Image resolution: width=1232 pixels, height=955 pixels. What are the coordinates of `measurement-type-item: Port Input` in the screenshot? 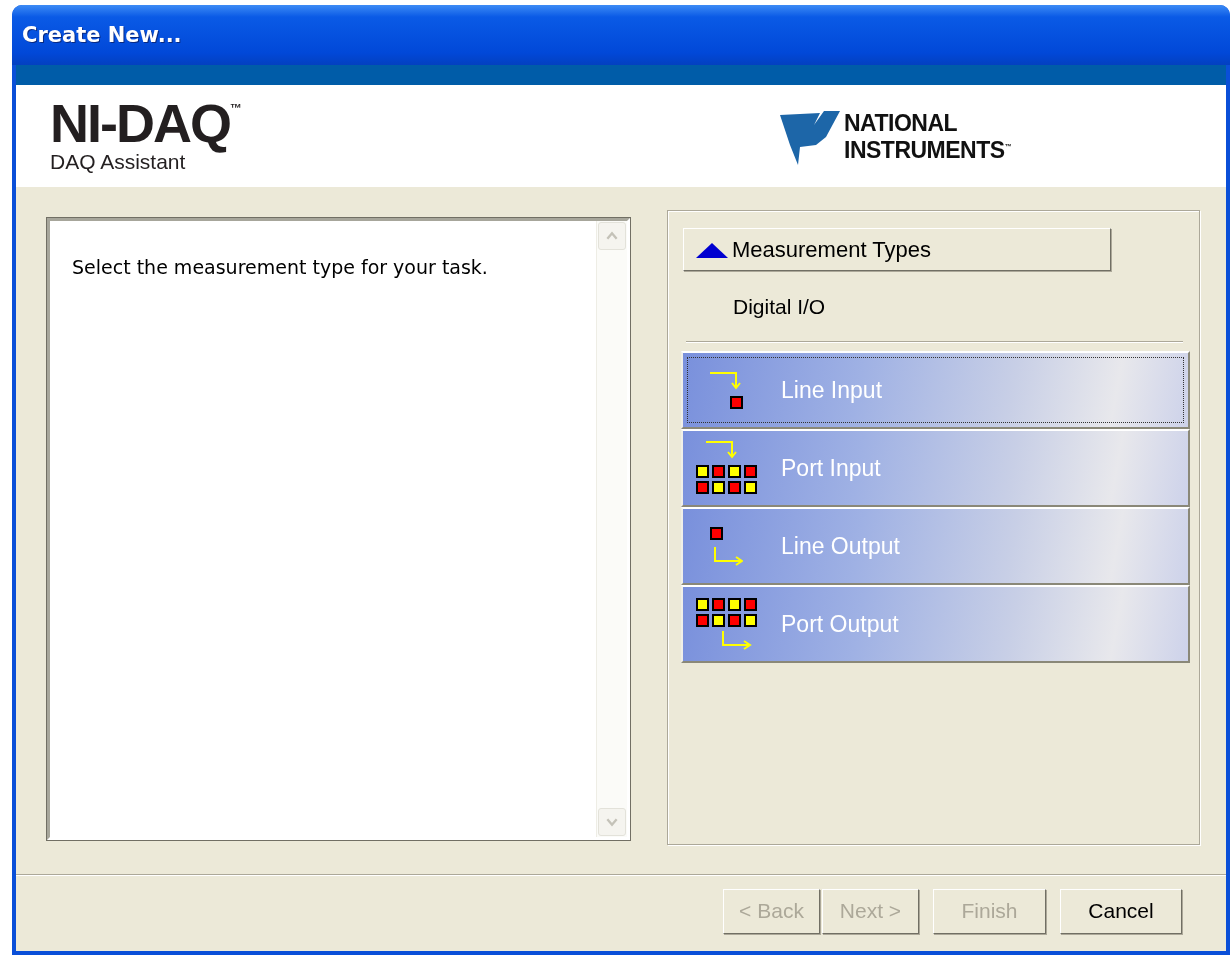 It's located at (935, 468).